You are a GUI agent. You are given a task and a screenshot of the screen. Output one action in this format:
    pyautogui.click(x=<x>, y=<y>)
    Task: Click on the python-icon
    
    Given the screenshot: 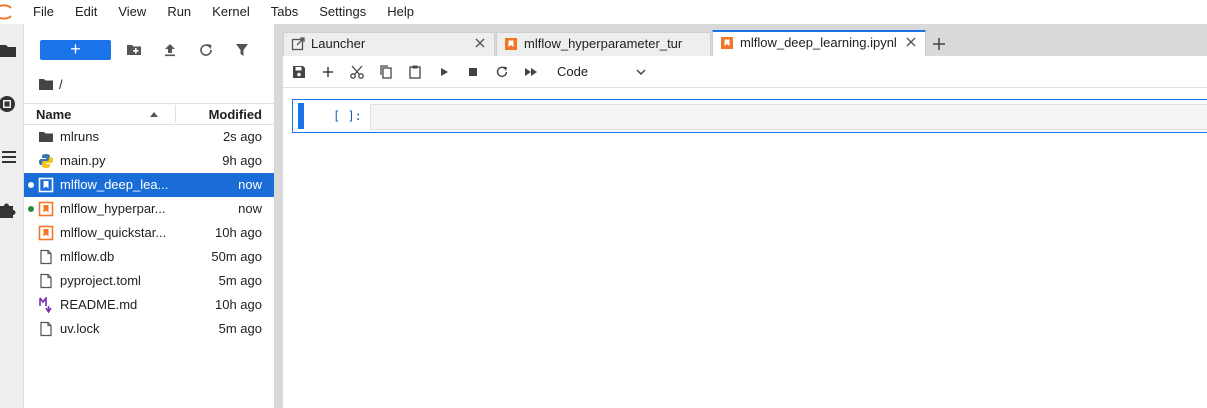 What is the action you would take?
    pyautogui.click(x=46, y=161)
    